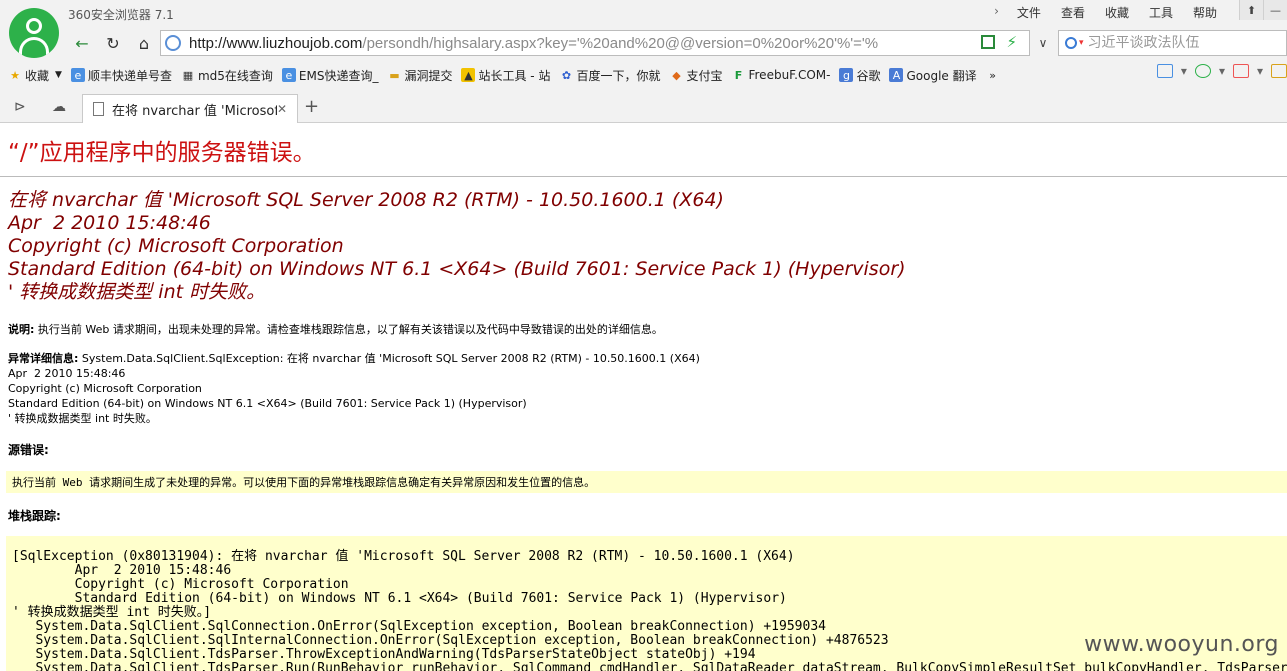 The height and width of the screenshot is (671, 1287). I want to click on translate-icon: A, so click(896, 75).